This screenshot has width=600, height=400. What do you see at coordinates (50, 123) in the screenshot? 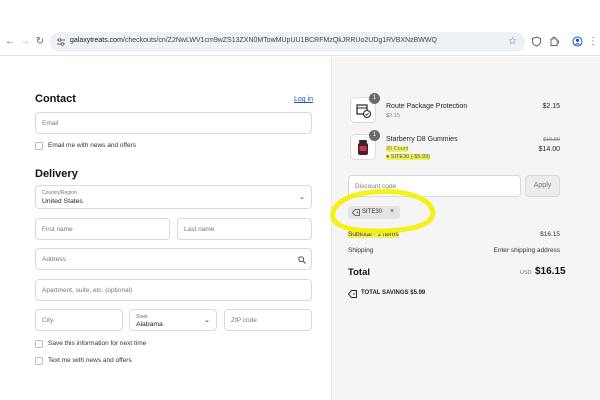
I see `email-placeholder: Email` at bounding box center [50, 123].